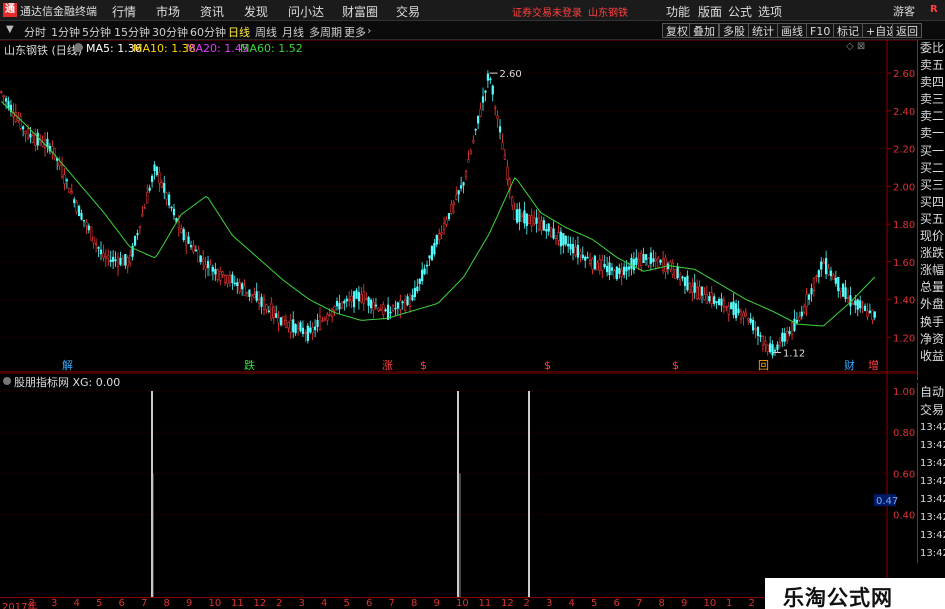  I want to click on menu-trade: 交易, so click(408, 11).